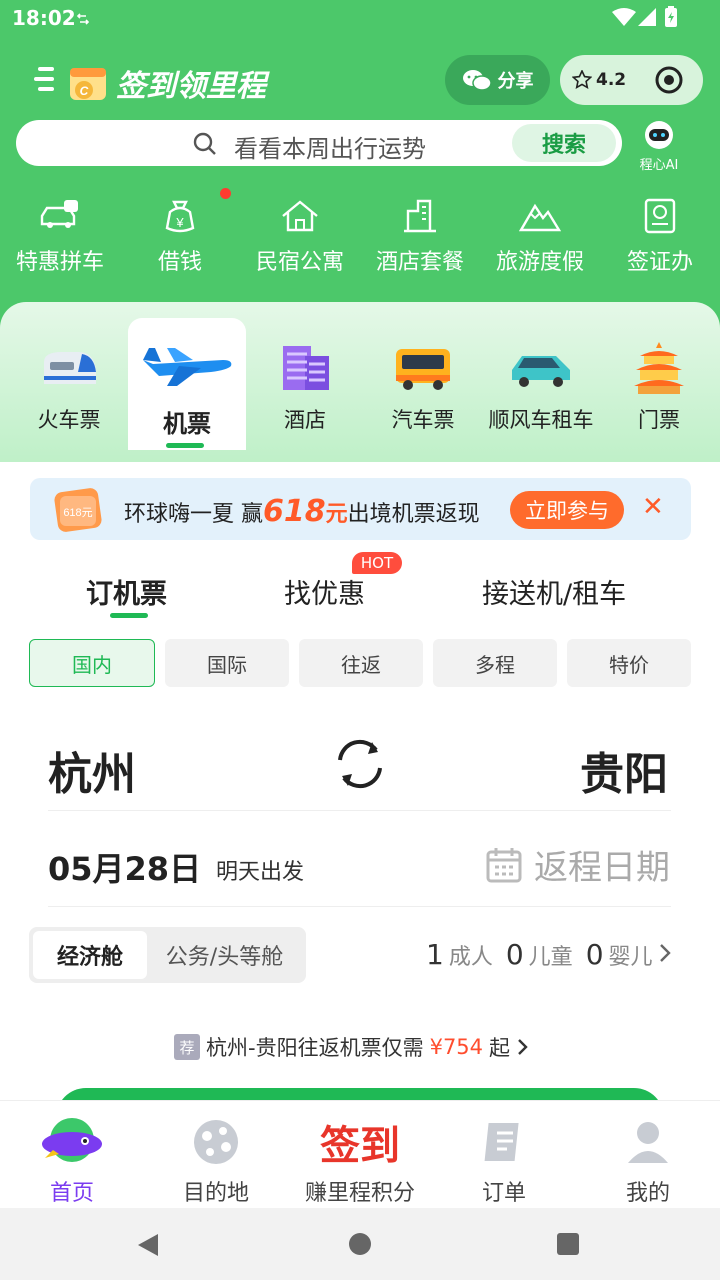 The height and width of the screenshot is (1280, 720). I want to click on calendar-coin-icon: C, so click(88, 84).